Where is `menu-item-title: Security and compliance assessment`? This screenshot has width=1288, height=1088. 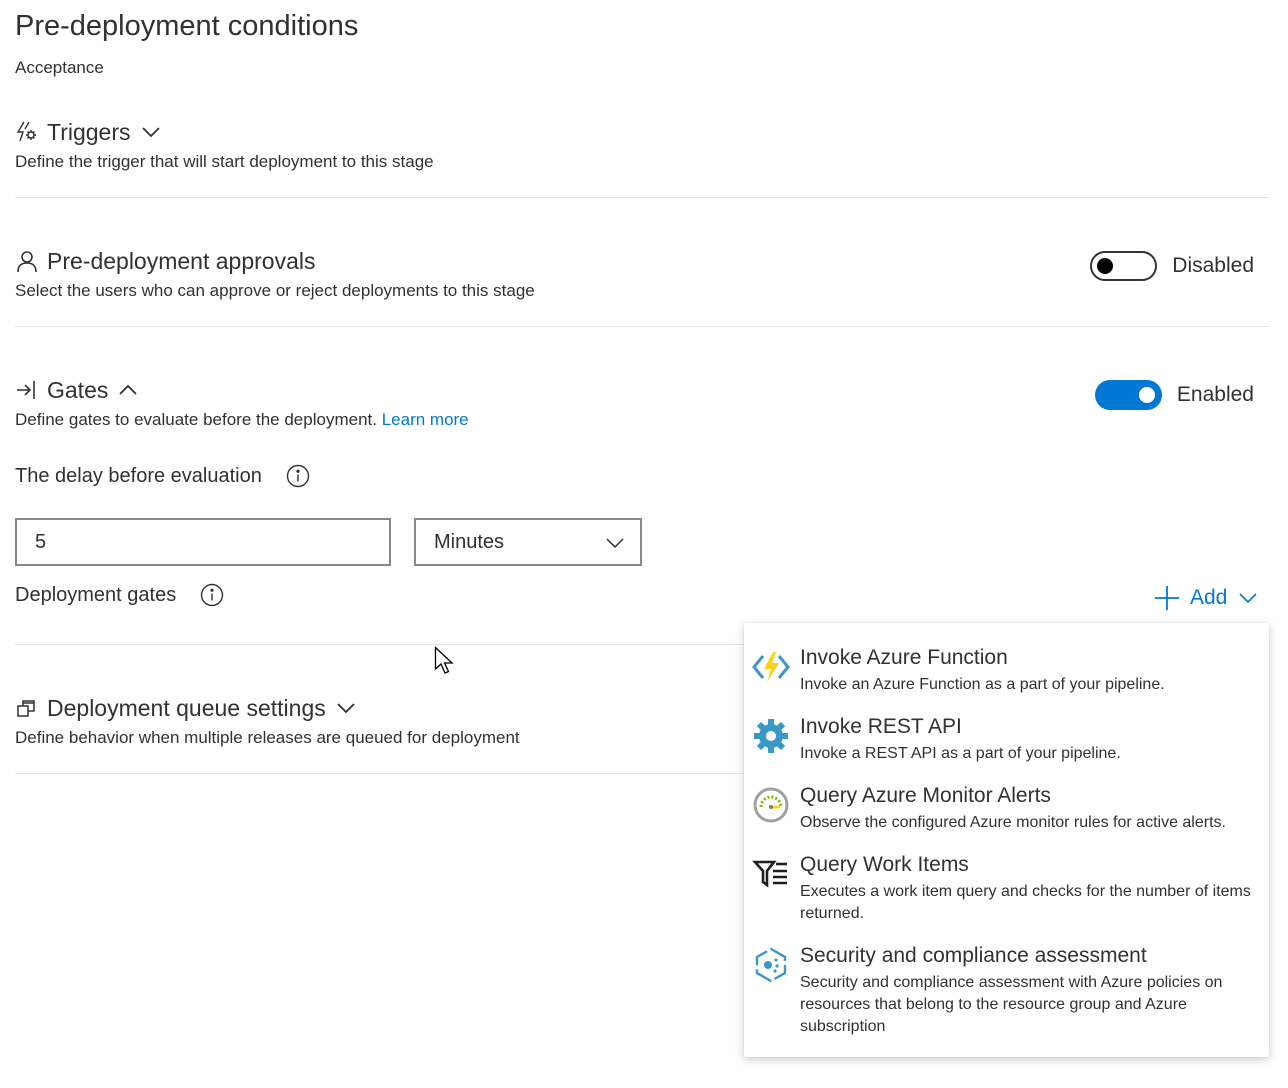 menu-item-title: Security and compliance assessment is located at coordinates (973, 955).